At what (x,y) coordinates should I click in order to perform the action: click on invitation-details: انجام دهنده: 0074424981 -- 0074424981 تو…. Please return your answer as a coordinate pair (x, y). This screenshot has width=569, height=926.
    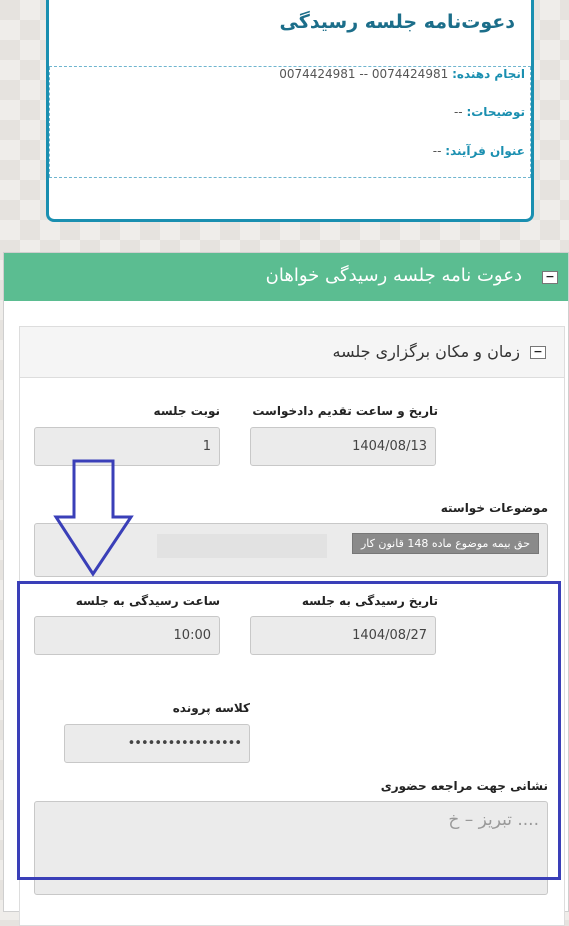
    Looking at the image, I should click on (290, 122).